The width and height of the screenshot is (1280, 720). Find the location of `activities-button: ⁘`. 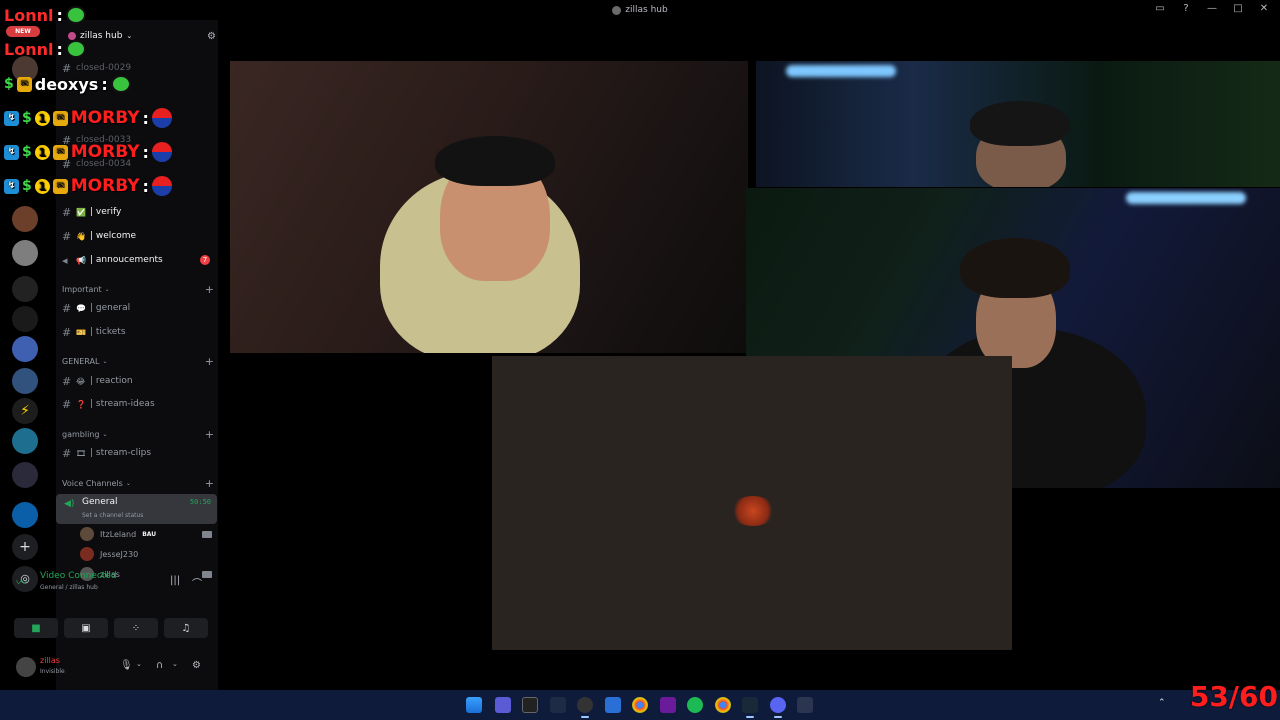

activities-button: ⁘ is located at coordinates (136, 628).